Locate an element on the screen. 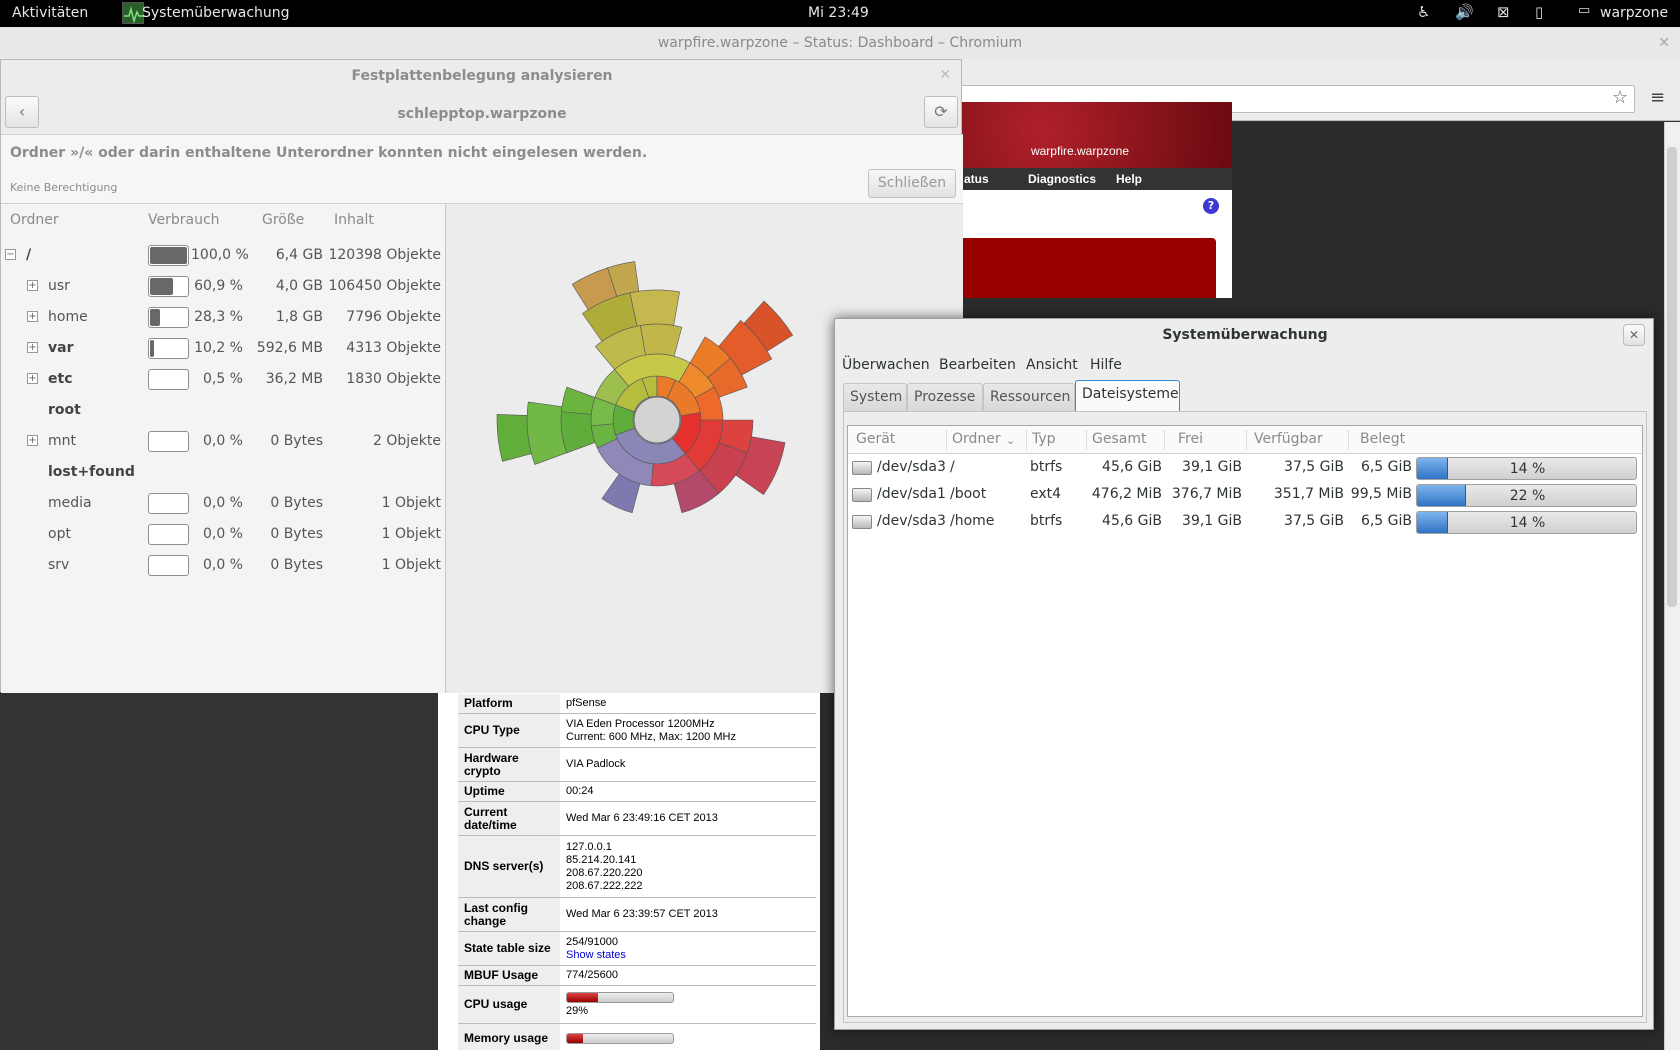 This screenshot has height=1050, width=1680. chromium-close-icon: ✕ is located at coordinates (1664, 43).